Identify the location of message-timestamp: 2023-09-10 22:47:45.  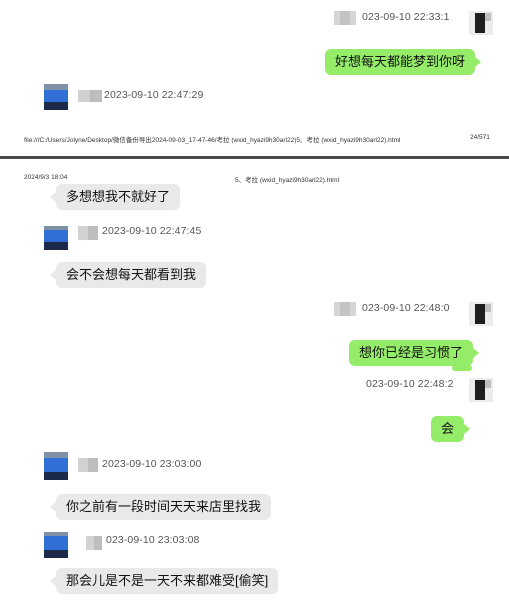
(152, 231).